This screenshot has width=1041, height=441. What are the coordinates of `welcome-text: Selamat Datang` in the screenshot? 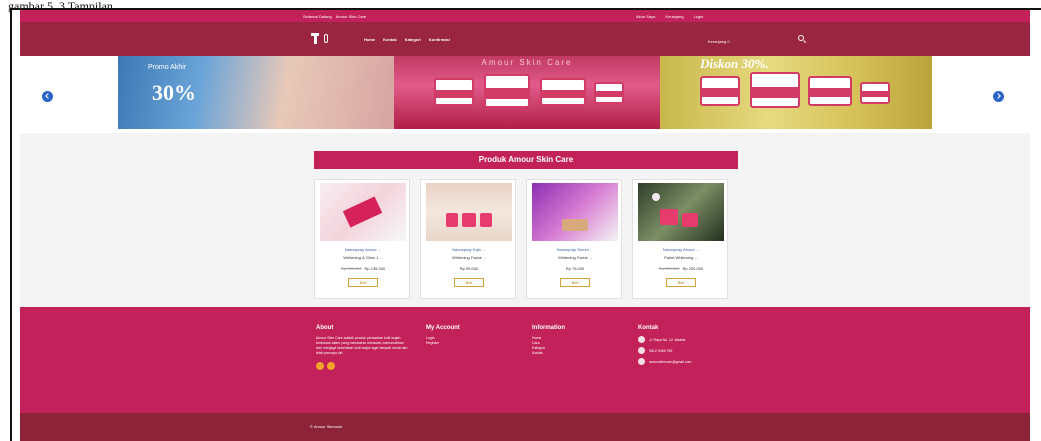 It's located at (317, 16).